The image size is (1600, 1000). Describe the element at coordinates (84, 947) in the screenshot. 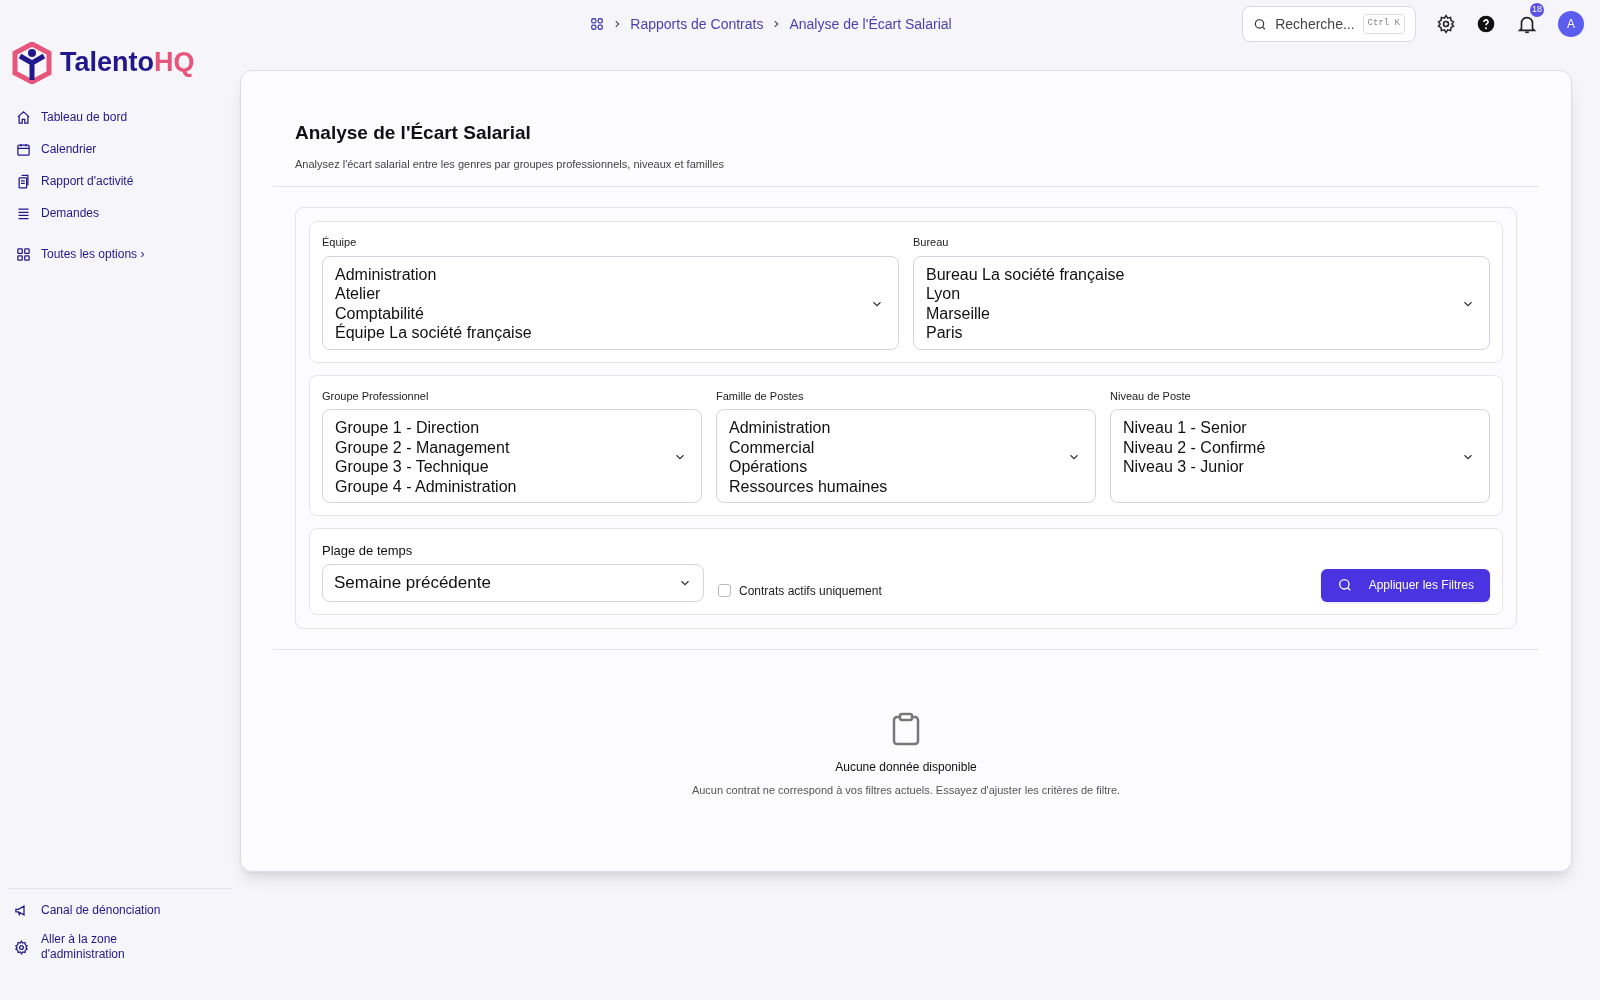

I see `sidebar-item: Aller à la zone d'administration` at that location.